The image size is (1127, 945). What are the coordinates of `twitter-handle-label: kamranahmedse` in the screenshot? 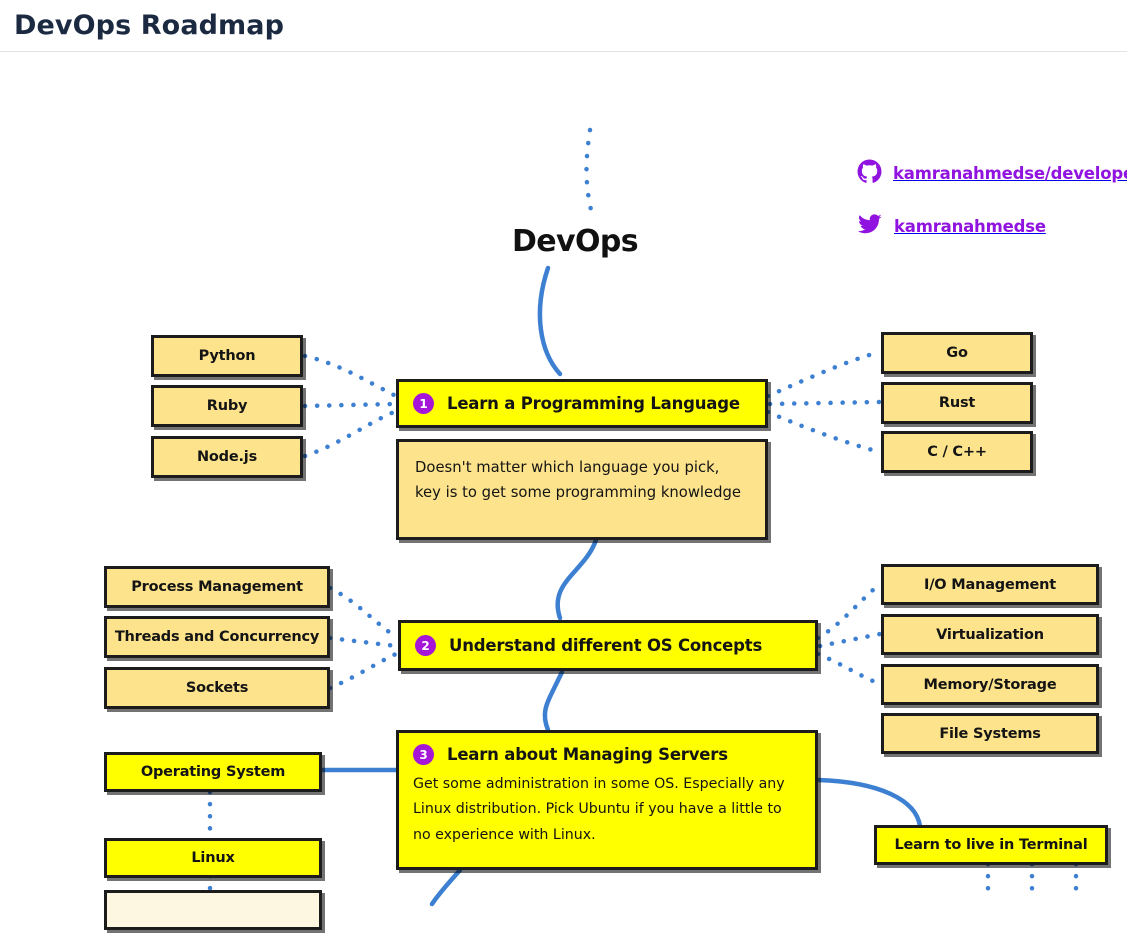 It's located at (970, 226).